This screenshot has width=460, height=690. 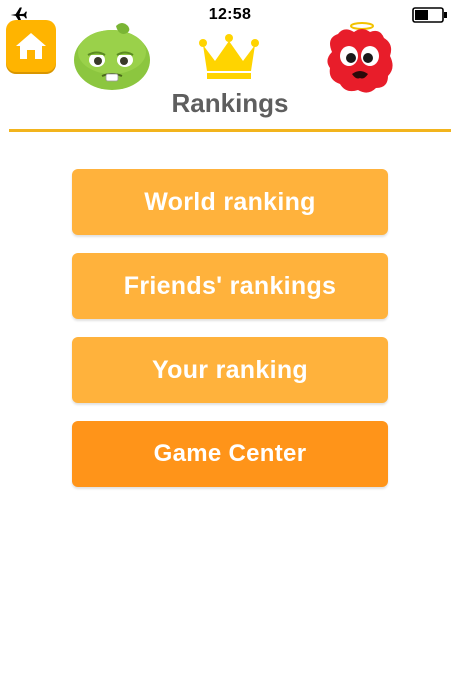 What do you see at coordinates (230, 202) in the screenshot?
I see `world-ranking-button: World ranking` at bounding box center [230, 202].